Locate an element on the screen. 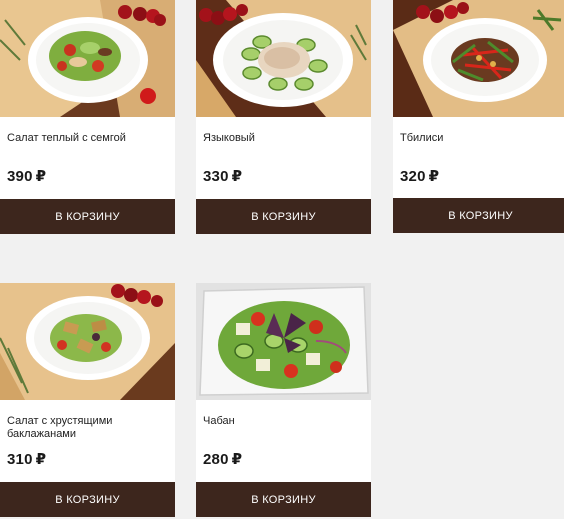 The height and width of the screenshot is (519, 564). product-name: Языковый is located at coordinates (283, 138).